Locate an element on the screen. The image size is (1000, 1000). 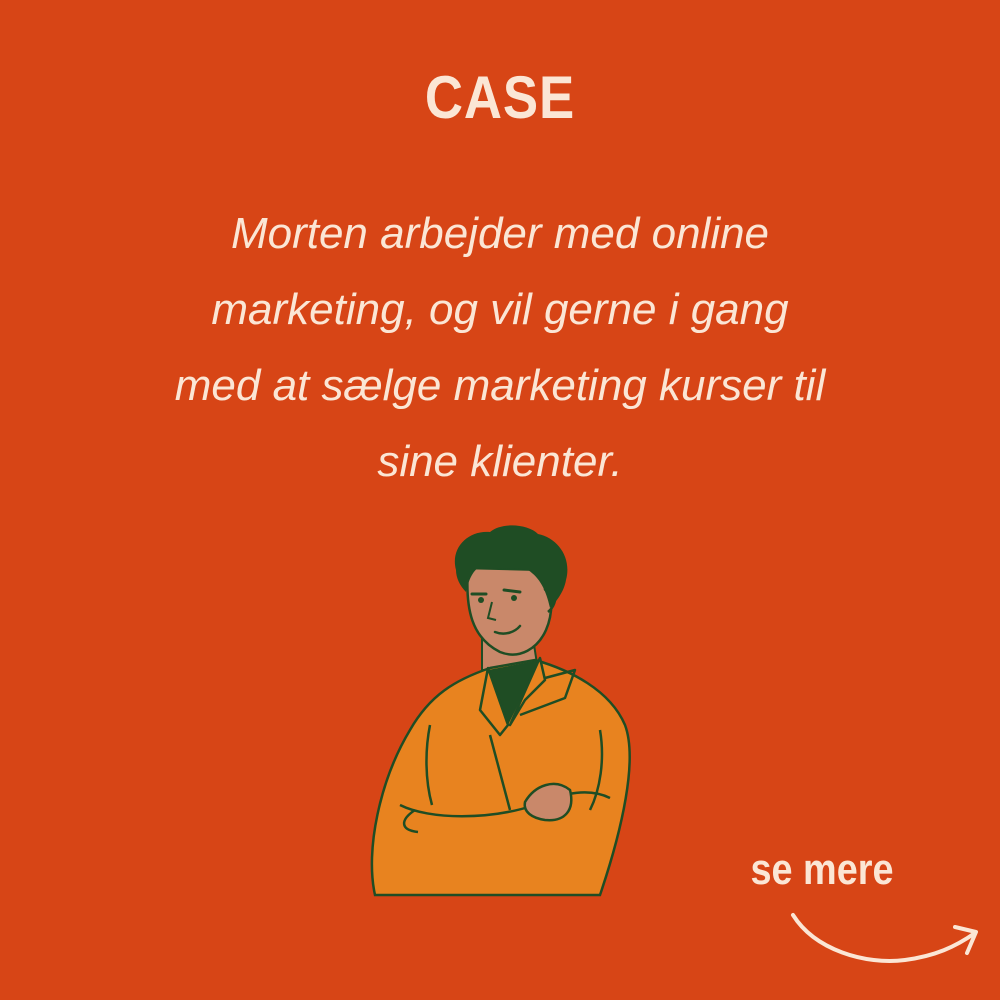
case-description-line: Morten arbejder med online is located at coordinates (500, 233).